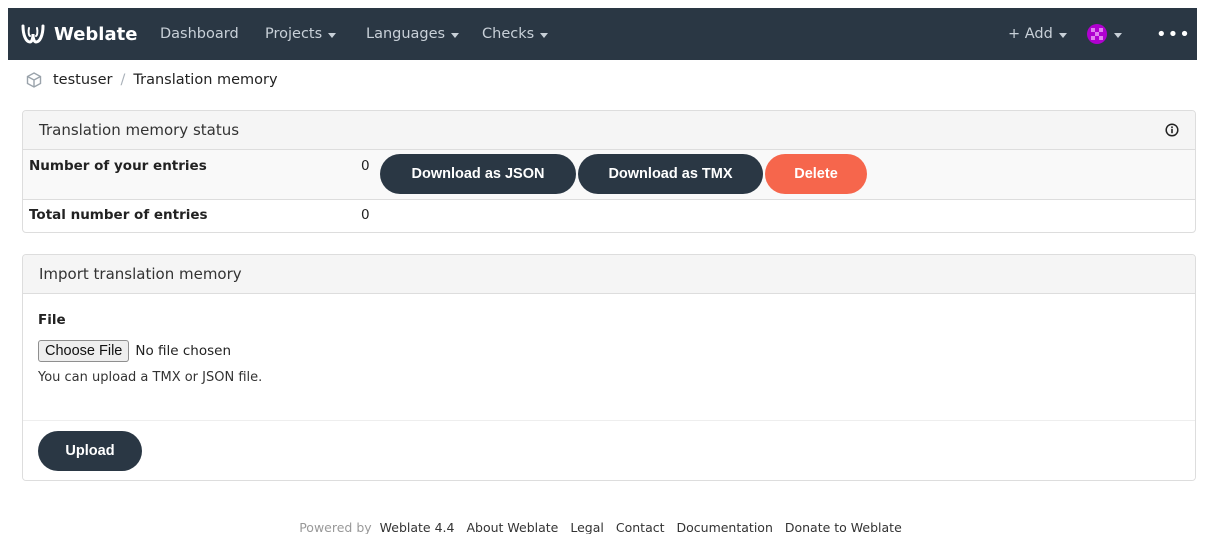  I want to click on delete-button: Delete, so click(816, 174).